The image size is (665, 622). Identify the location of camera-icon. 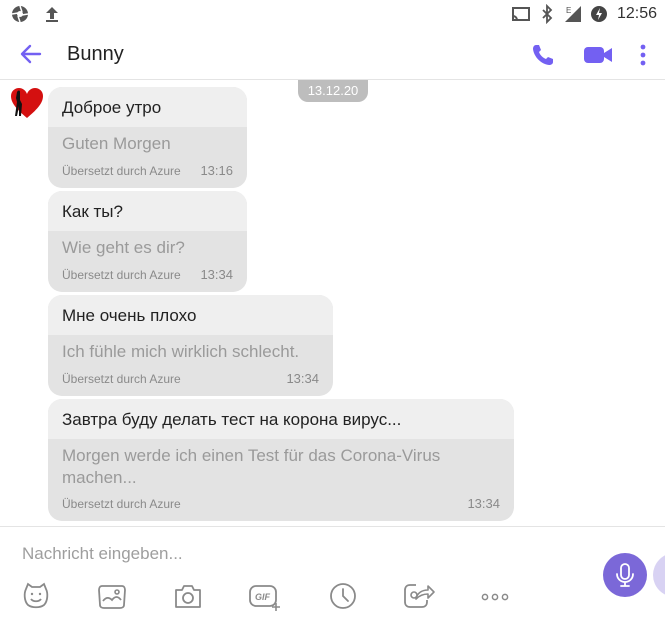
(188, 596).